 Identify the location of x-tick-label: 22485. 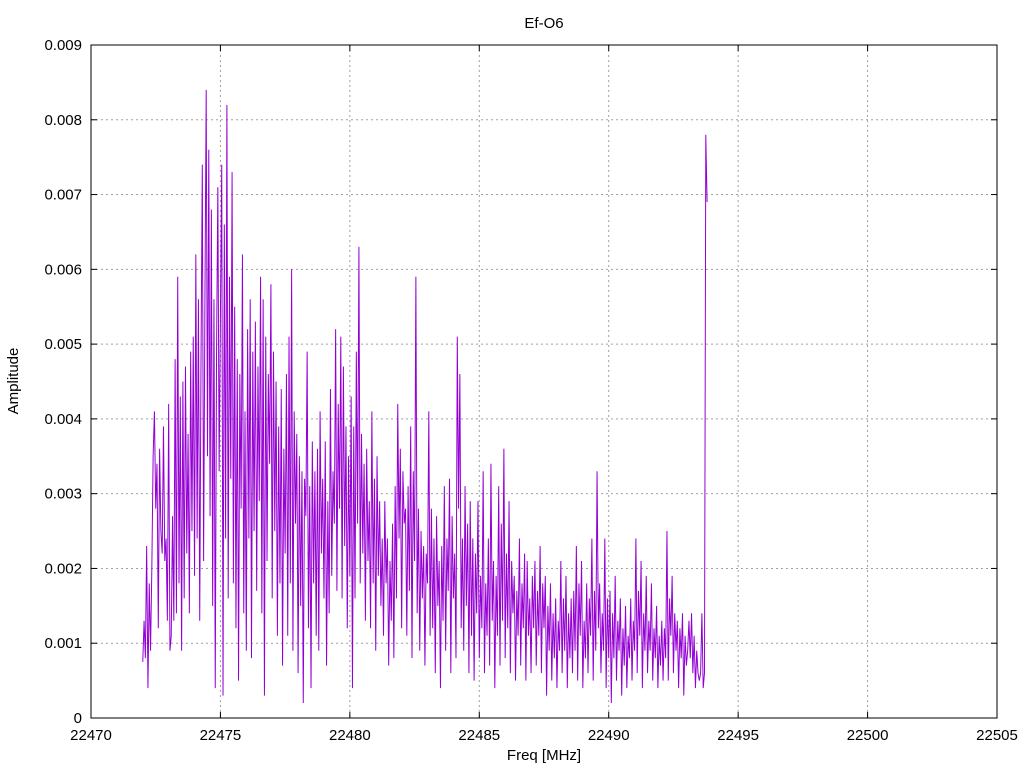
(479, 735).